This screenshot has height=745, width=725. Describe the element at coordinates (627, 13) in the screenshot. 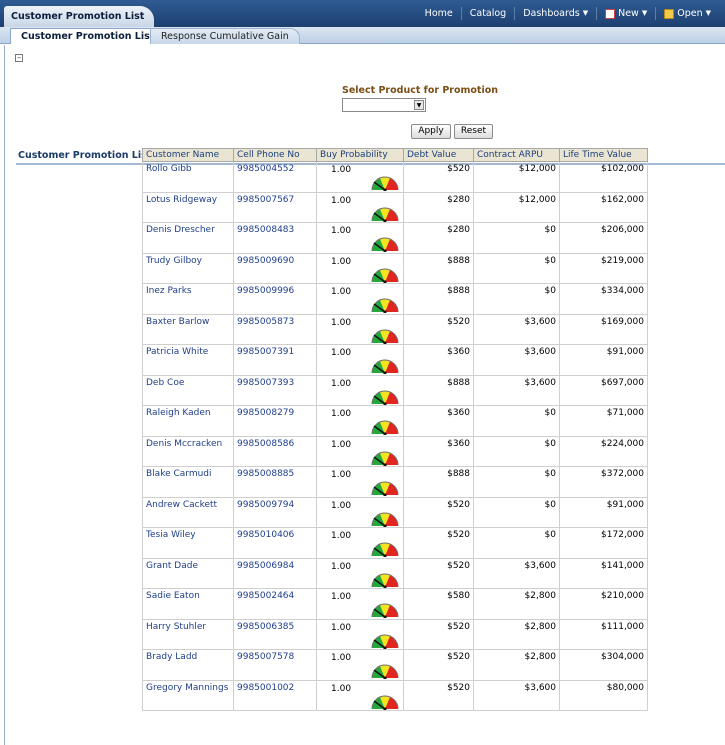

I see `nav-new: New ▼` at that location.